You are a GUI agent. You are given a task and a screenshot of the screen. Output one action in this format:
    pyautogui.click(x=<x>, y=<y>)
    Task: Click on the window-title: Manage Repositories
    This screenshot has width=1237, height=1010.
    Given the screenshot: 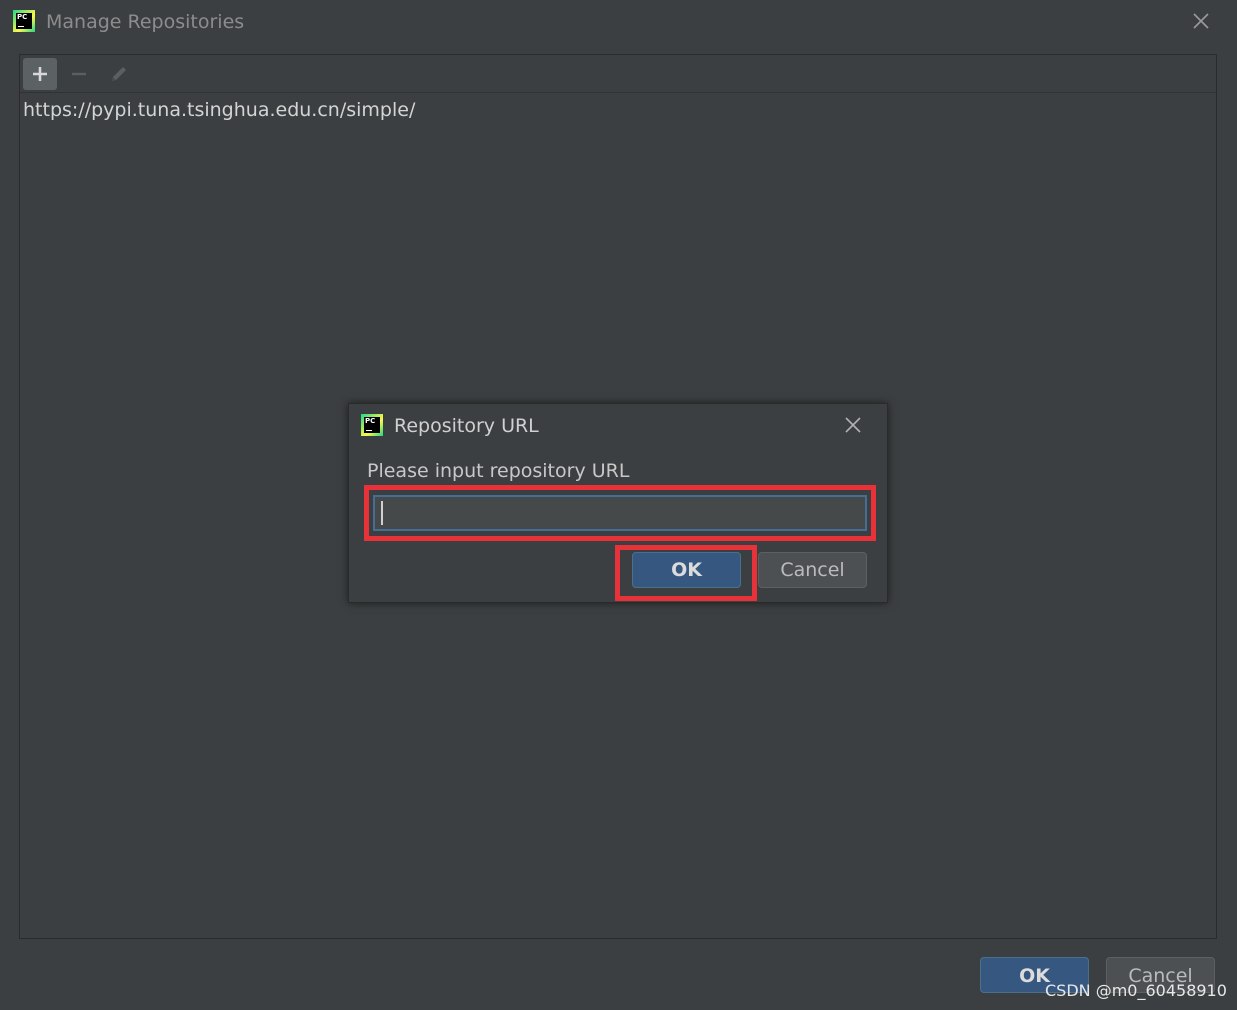 What is the action you would take?
    pyautogui.click(x=145, y=22)
    